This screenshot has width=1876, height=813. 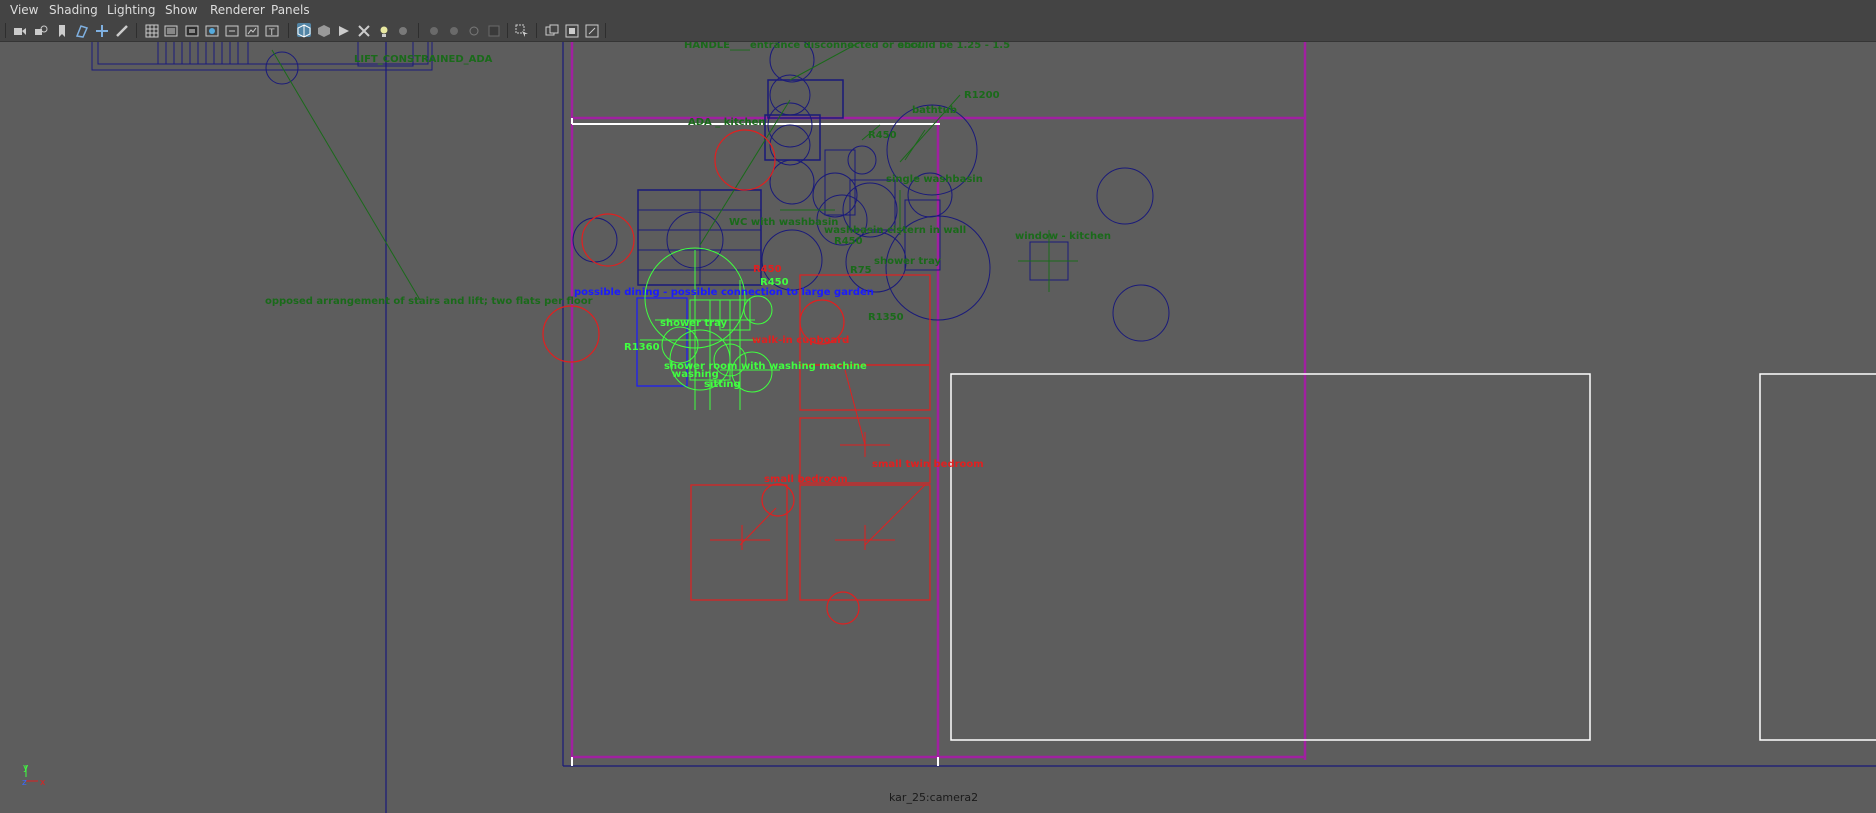 I want to click on grease-pencil-icon, so click(x=122, y=30).